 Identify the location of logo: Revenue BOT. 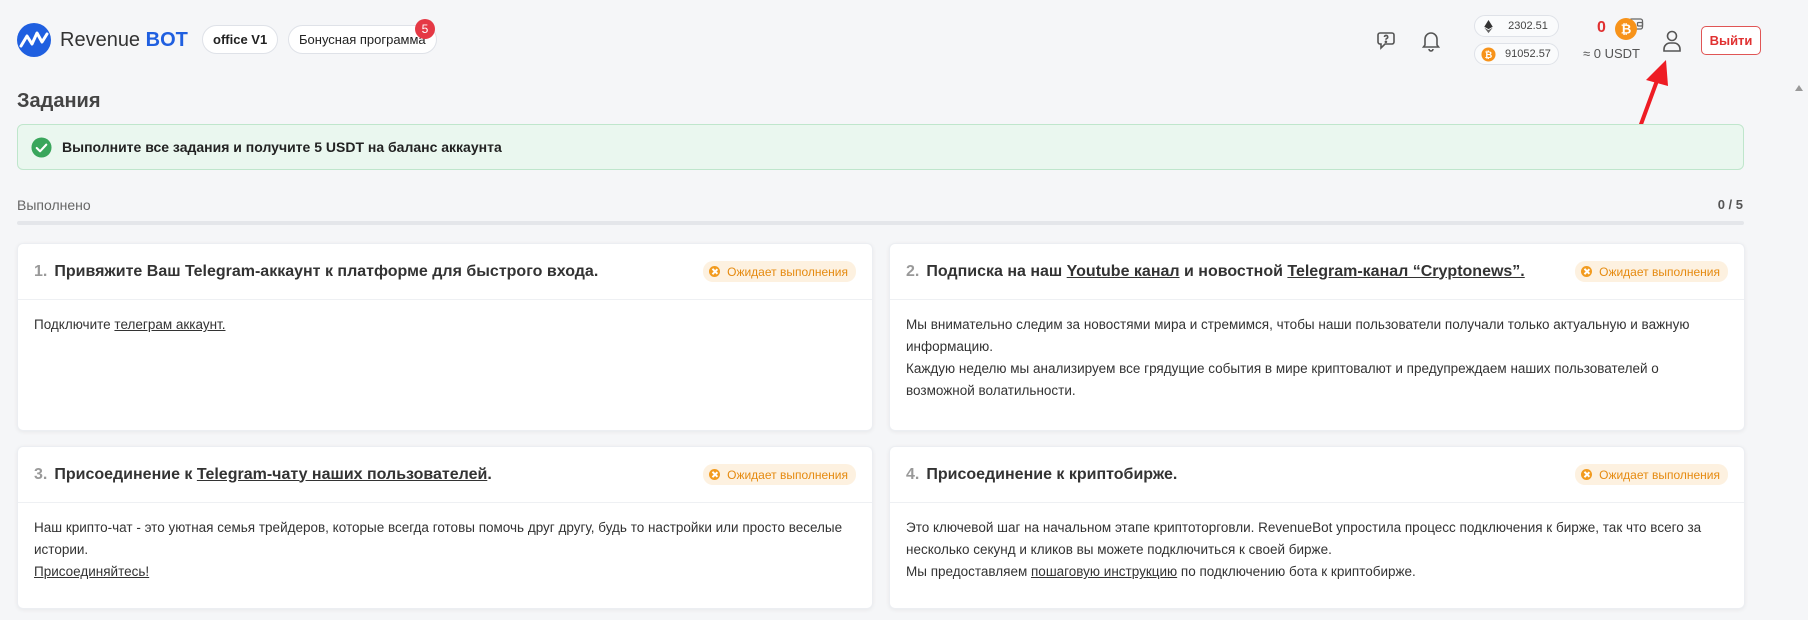
(102, 40).